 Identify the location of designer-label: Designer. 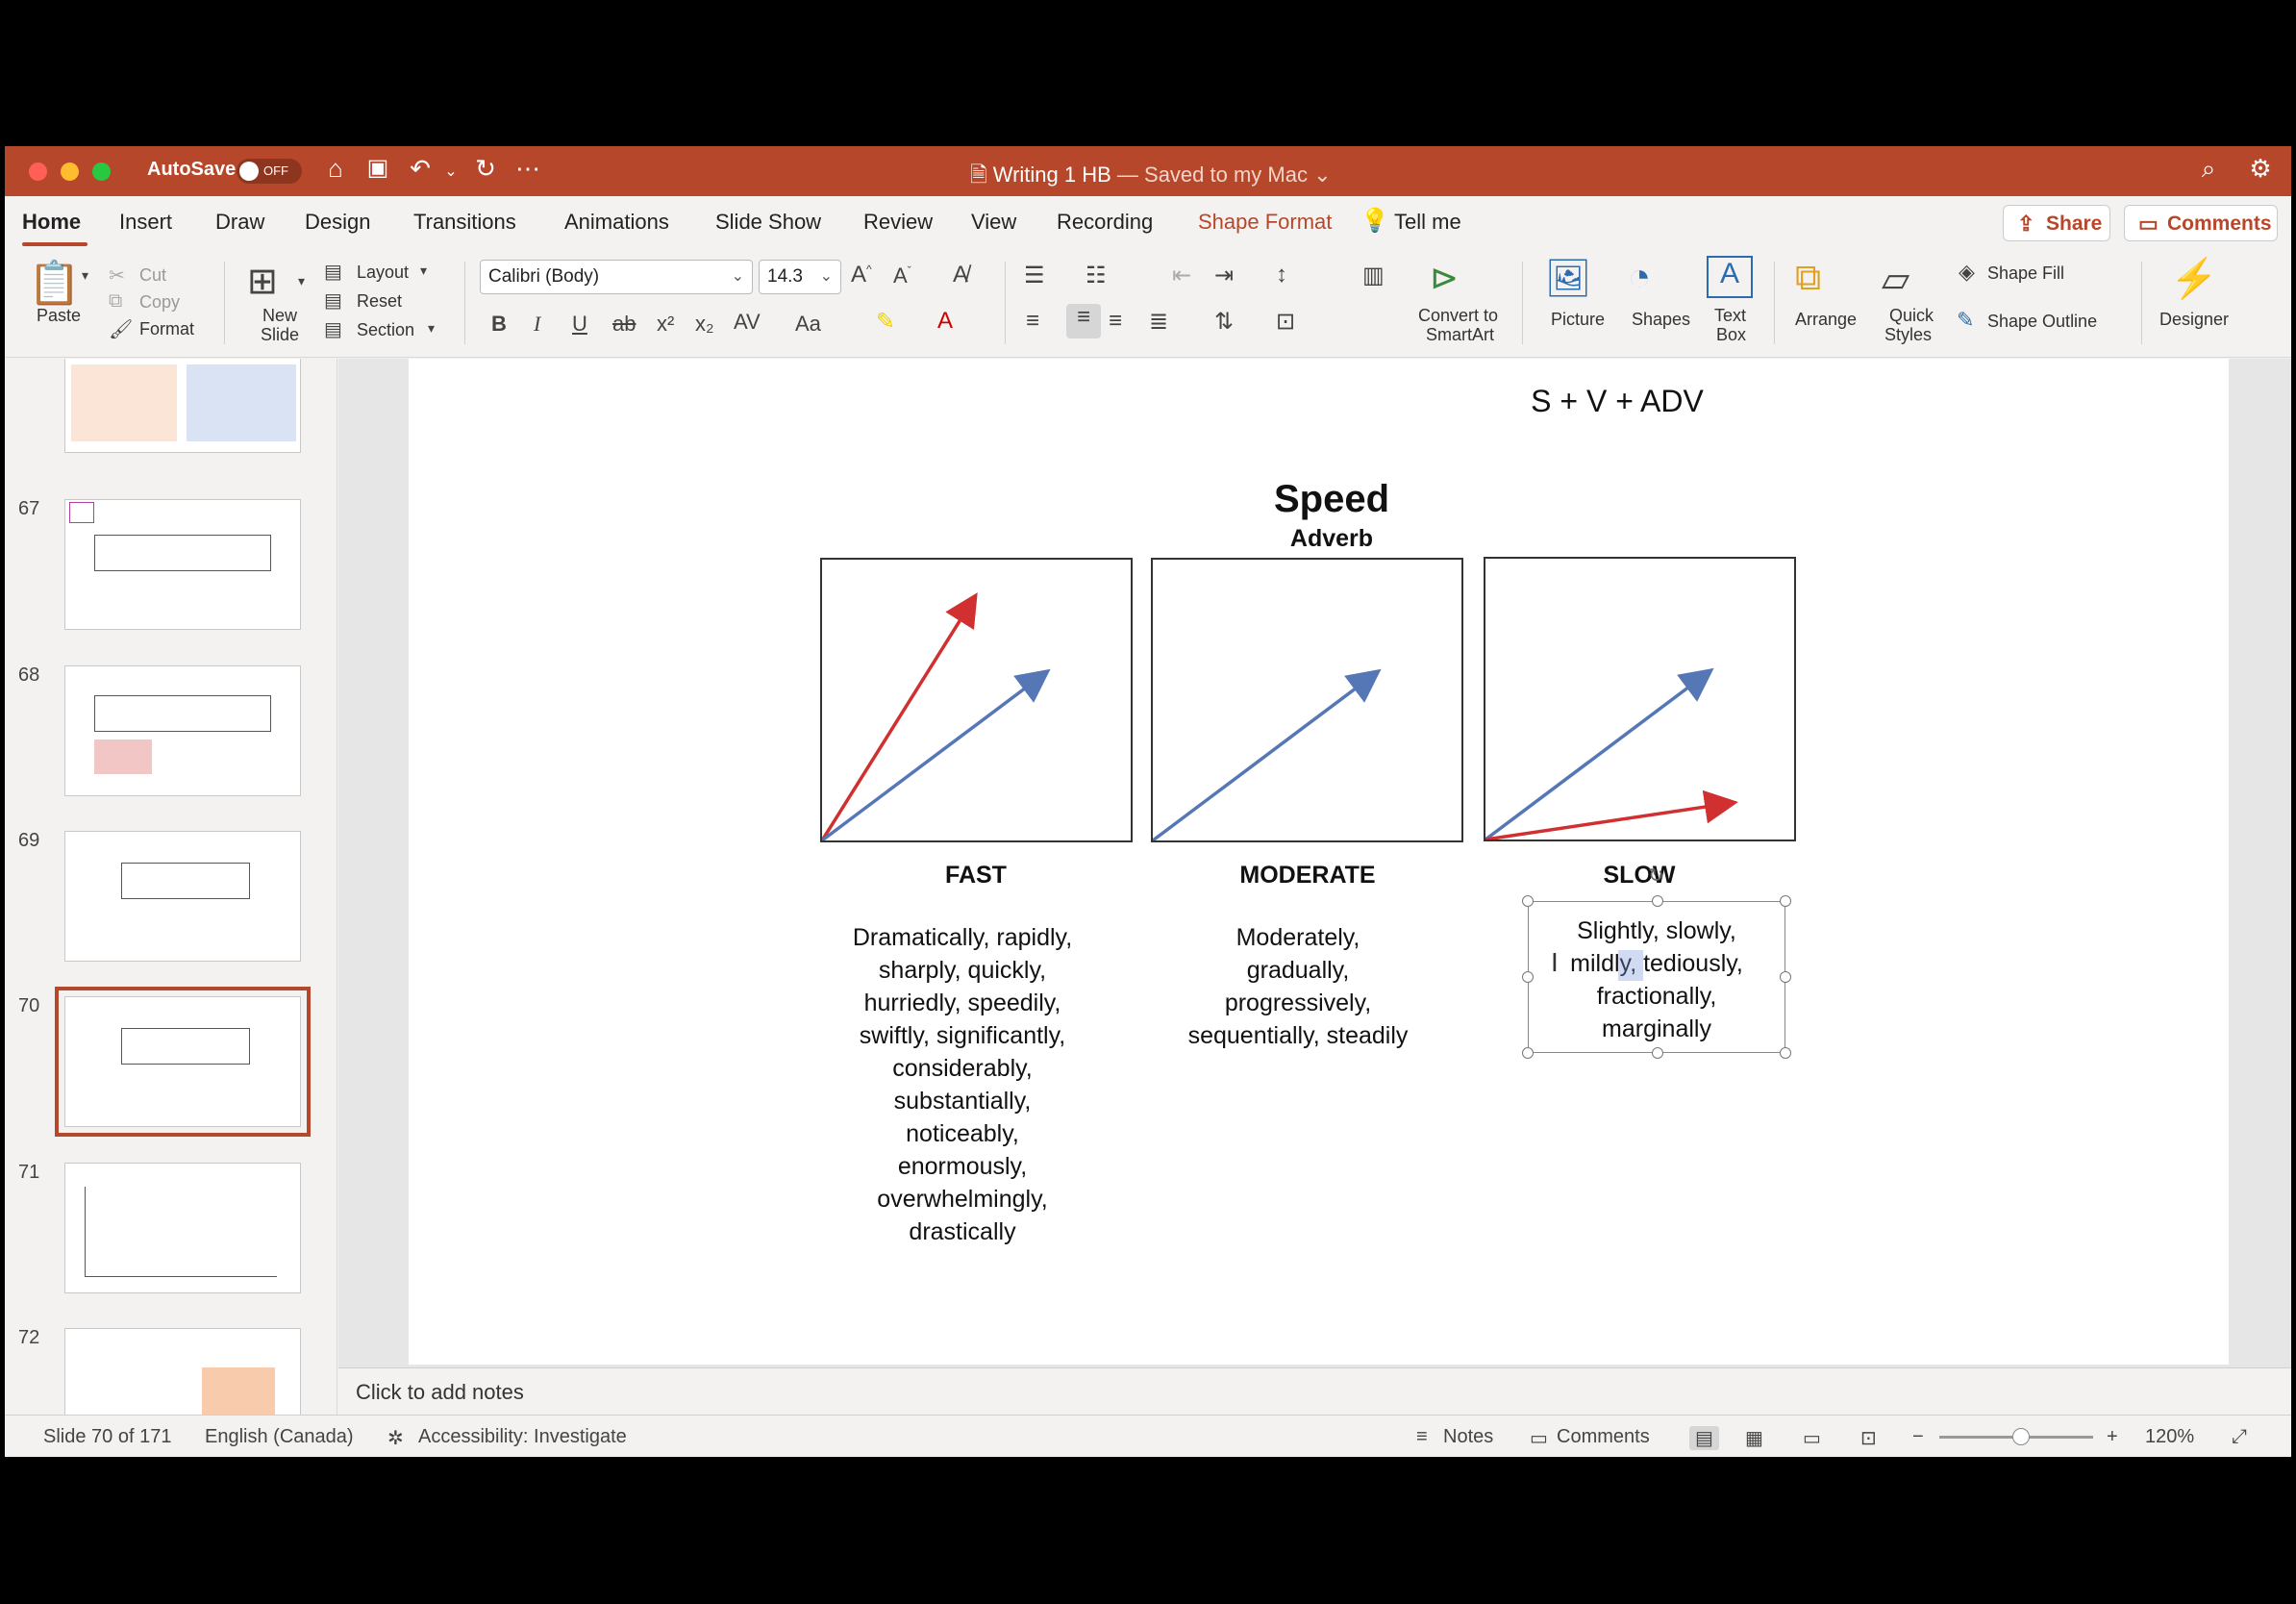
(2194, 320).